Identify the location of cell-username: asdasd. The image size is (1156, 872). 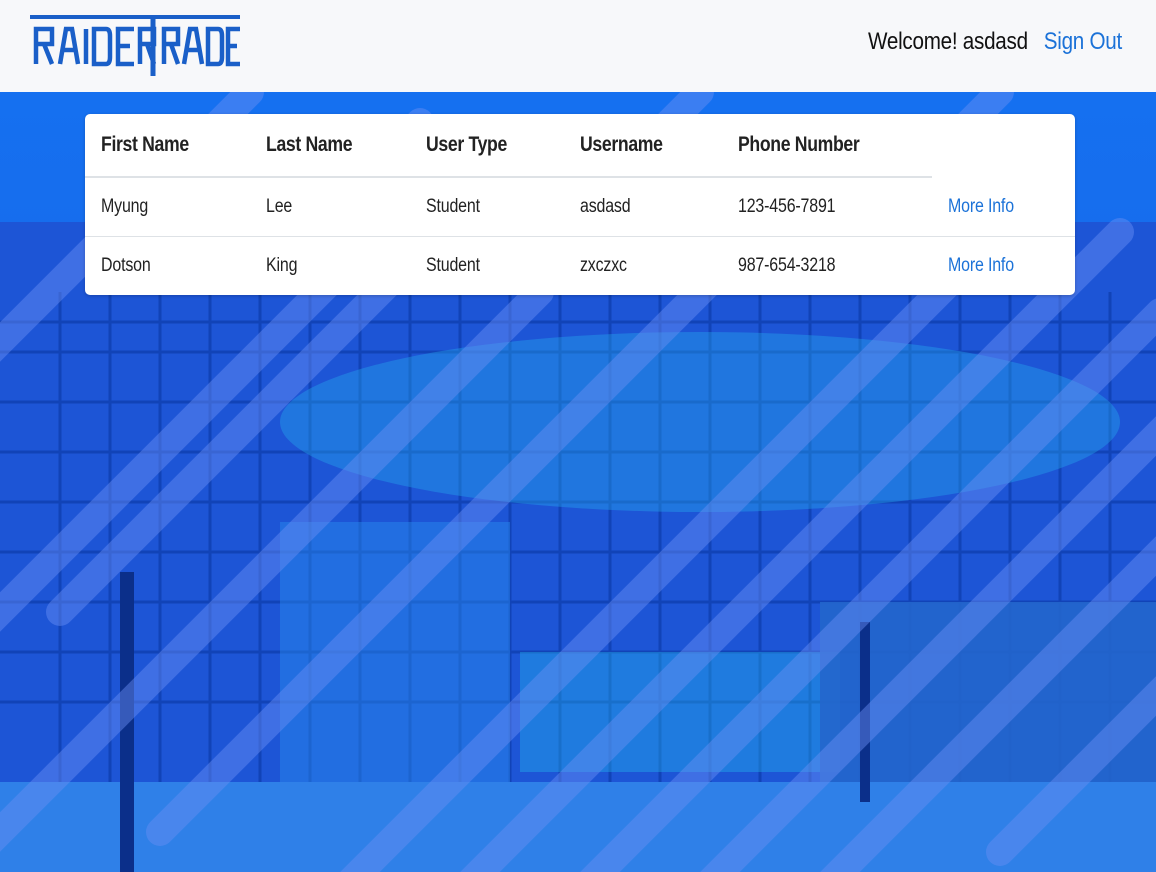
(605, 206).